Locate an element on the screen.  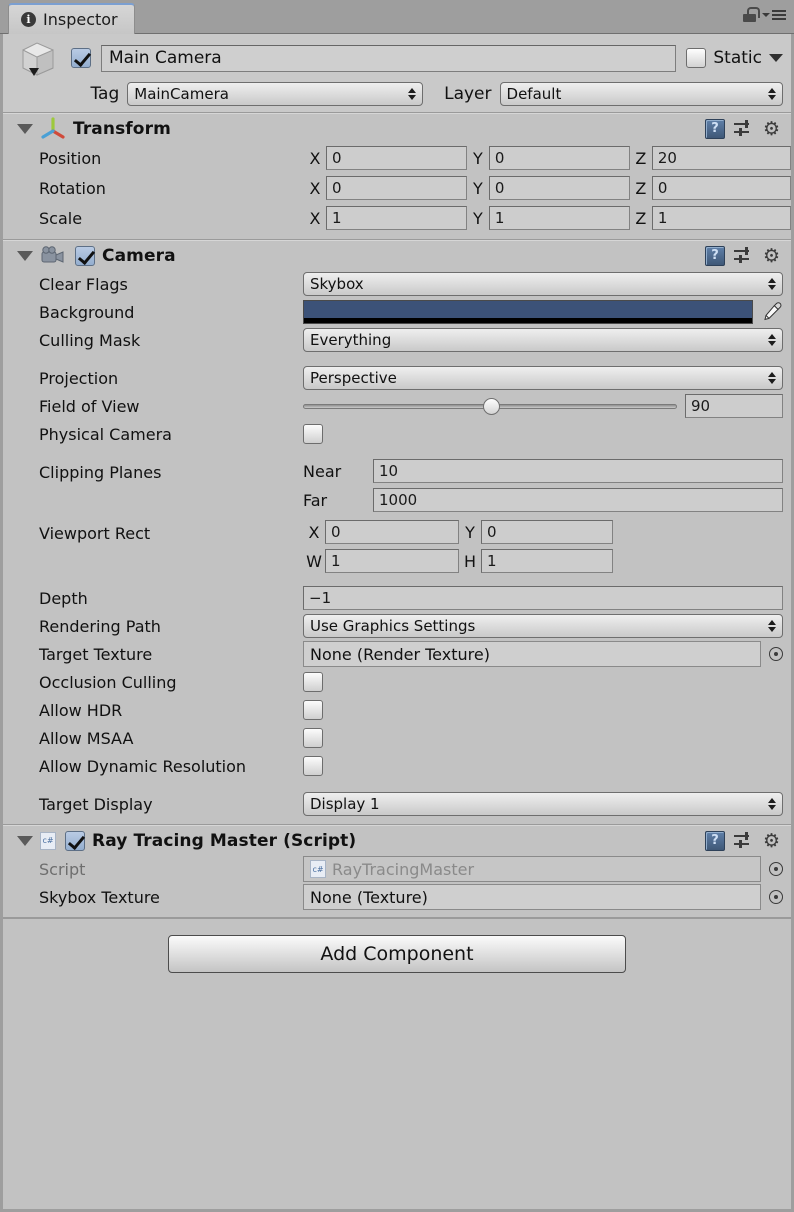
tab-label: Inspector is located at coordinates (80, 19).